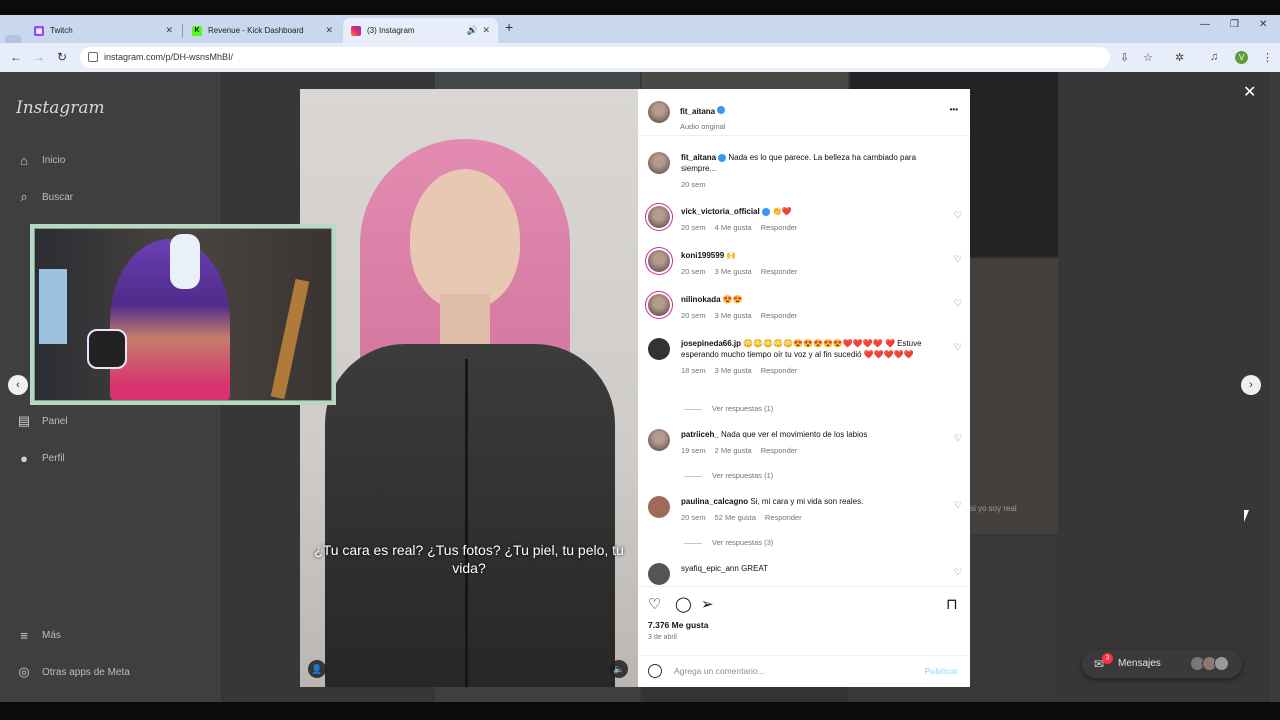  What do you see at coordinates (1148, 57) in the screenshot?
I see `bookmark-star-icon: ☆` at bounding box center [1148, 57].